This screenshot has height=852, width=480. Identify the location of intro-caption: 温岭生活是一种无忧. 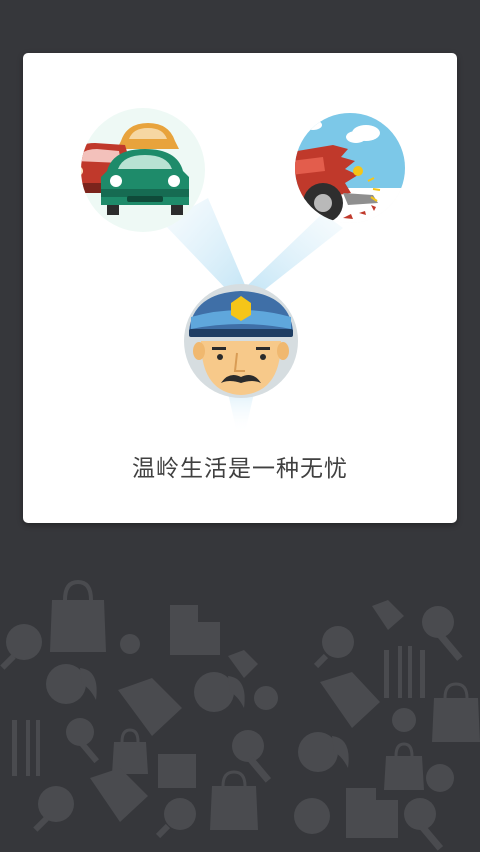
(240, 469).